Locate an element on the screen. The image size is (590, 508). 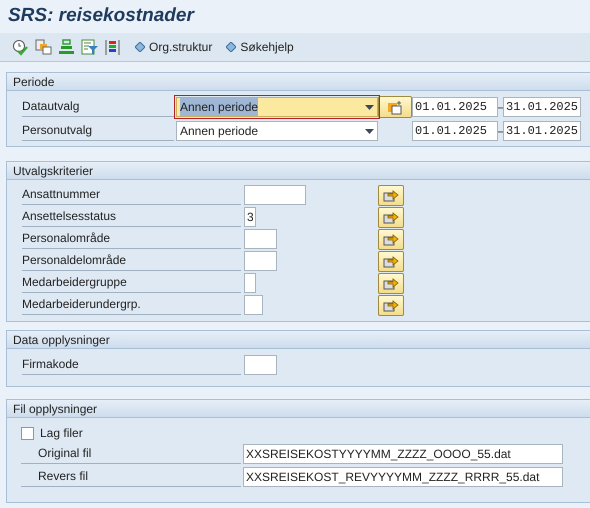
clock-check-icon is located at coordinates (20, 47).